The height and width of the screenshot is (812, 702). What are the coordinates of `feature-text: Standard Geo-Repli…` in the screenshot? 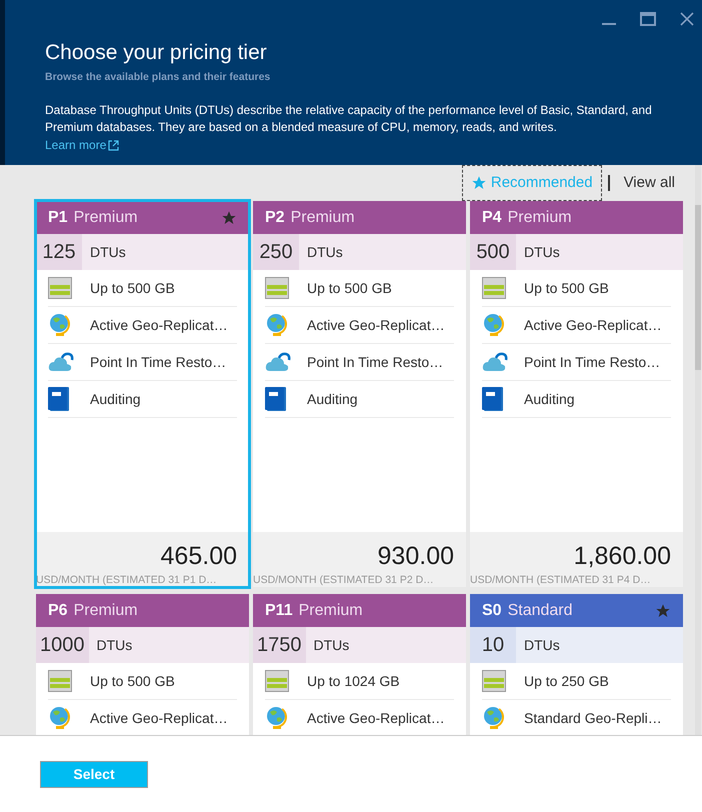 It's located at (593, 718).